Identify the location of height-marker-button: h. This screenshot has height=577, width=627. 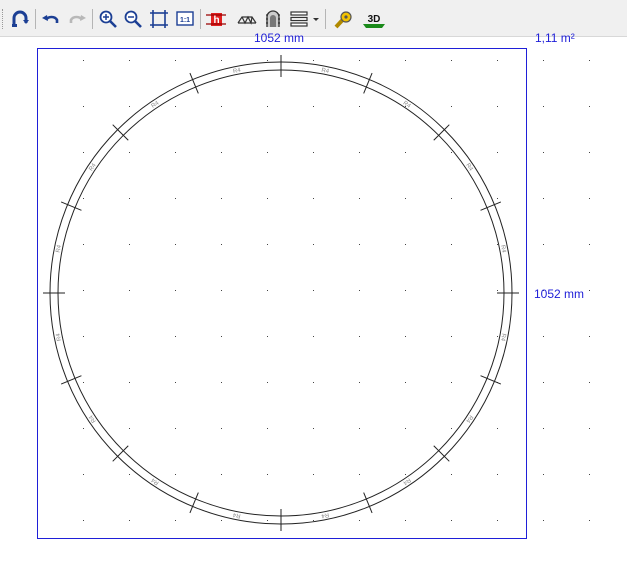
(216, 19).